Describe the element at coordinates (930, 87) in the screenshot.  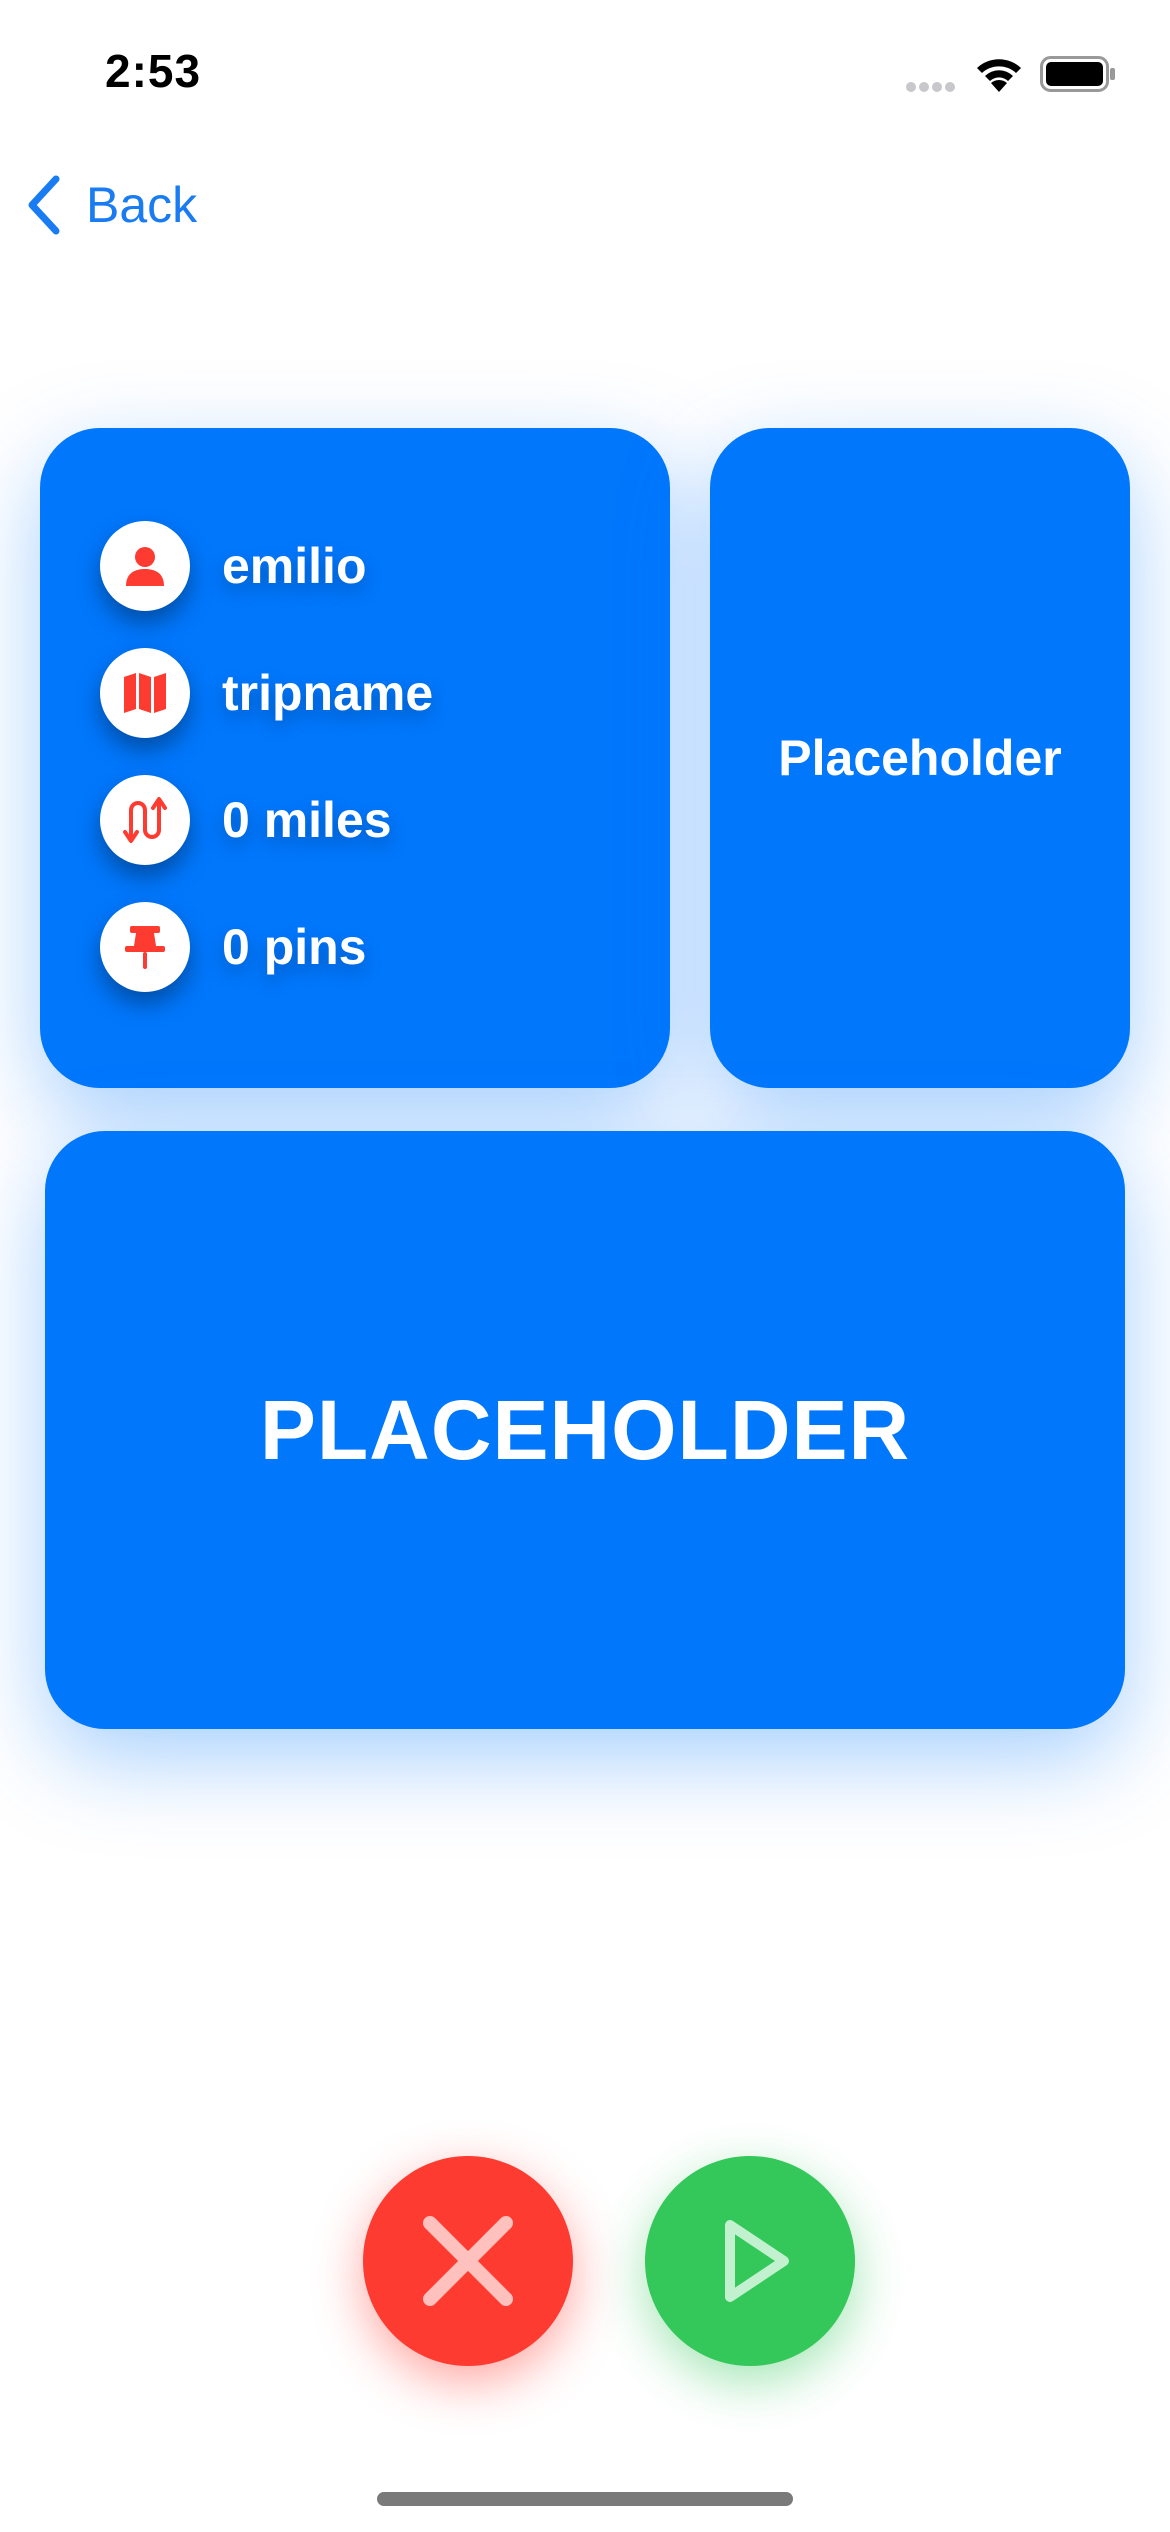
I see `cellular-signal-icon` at that location.